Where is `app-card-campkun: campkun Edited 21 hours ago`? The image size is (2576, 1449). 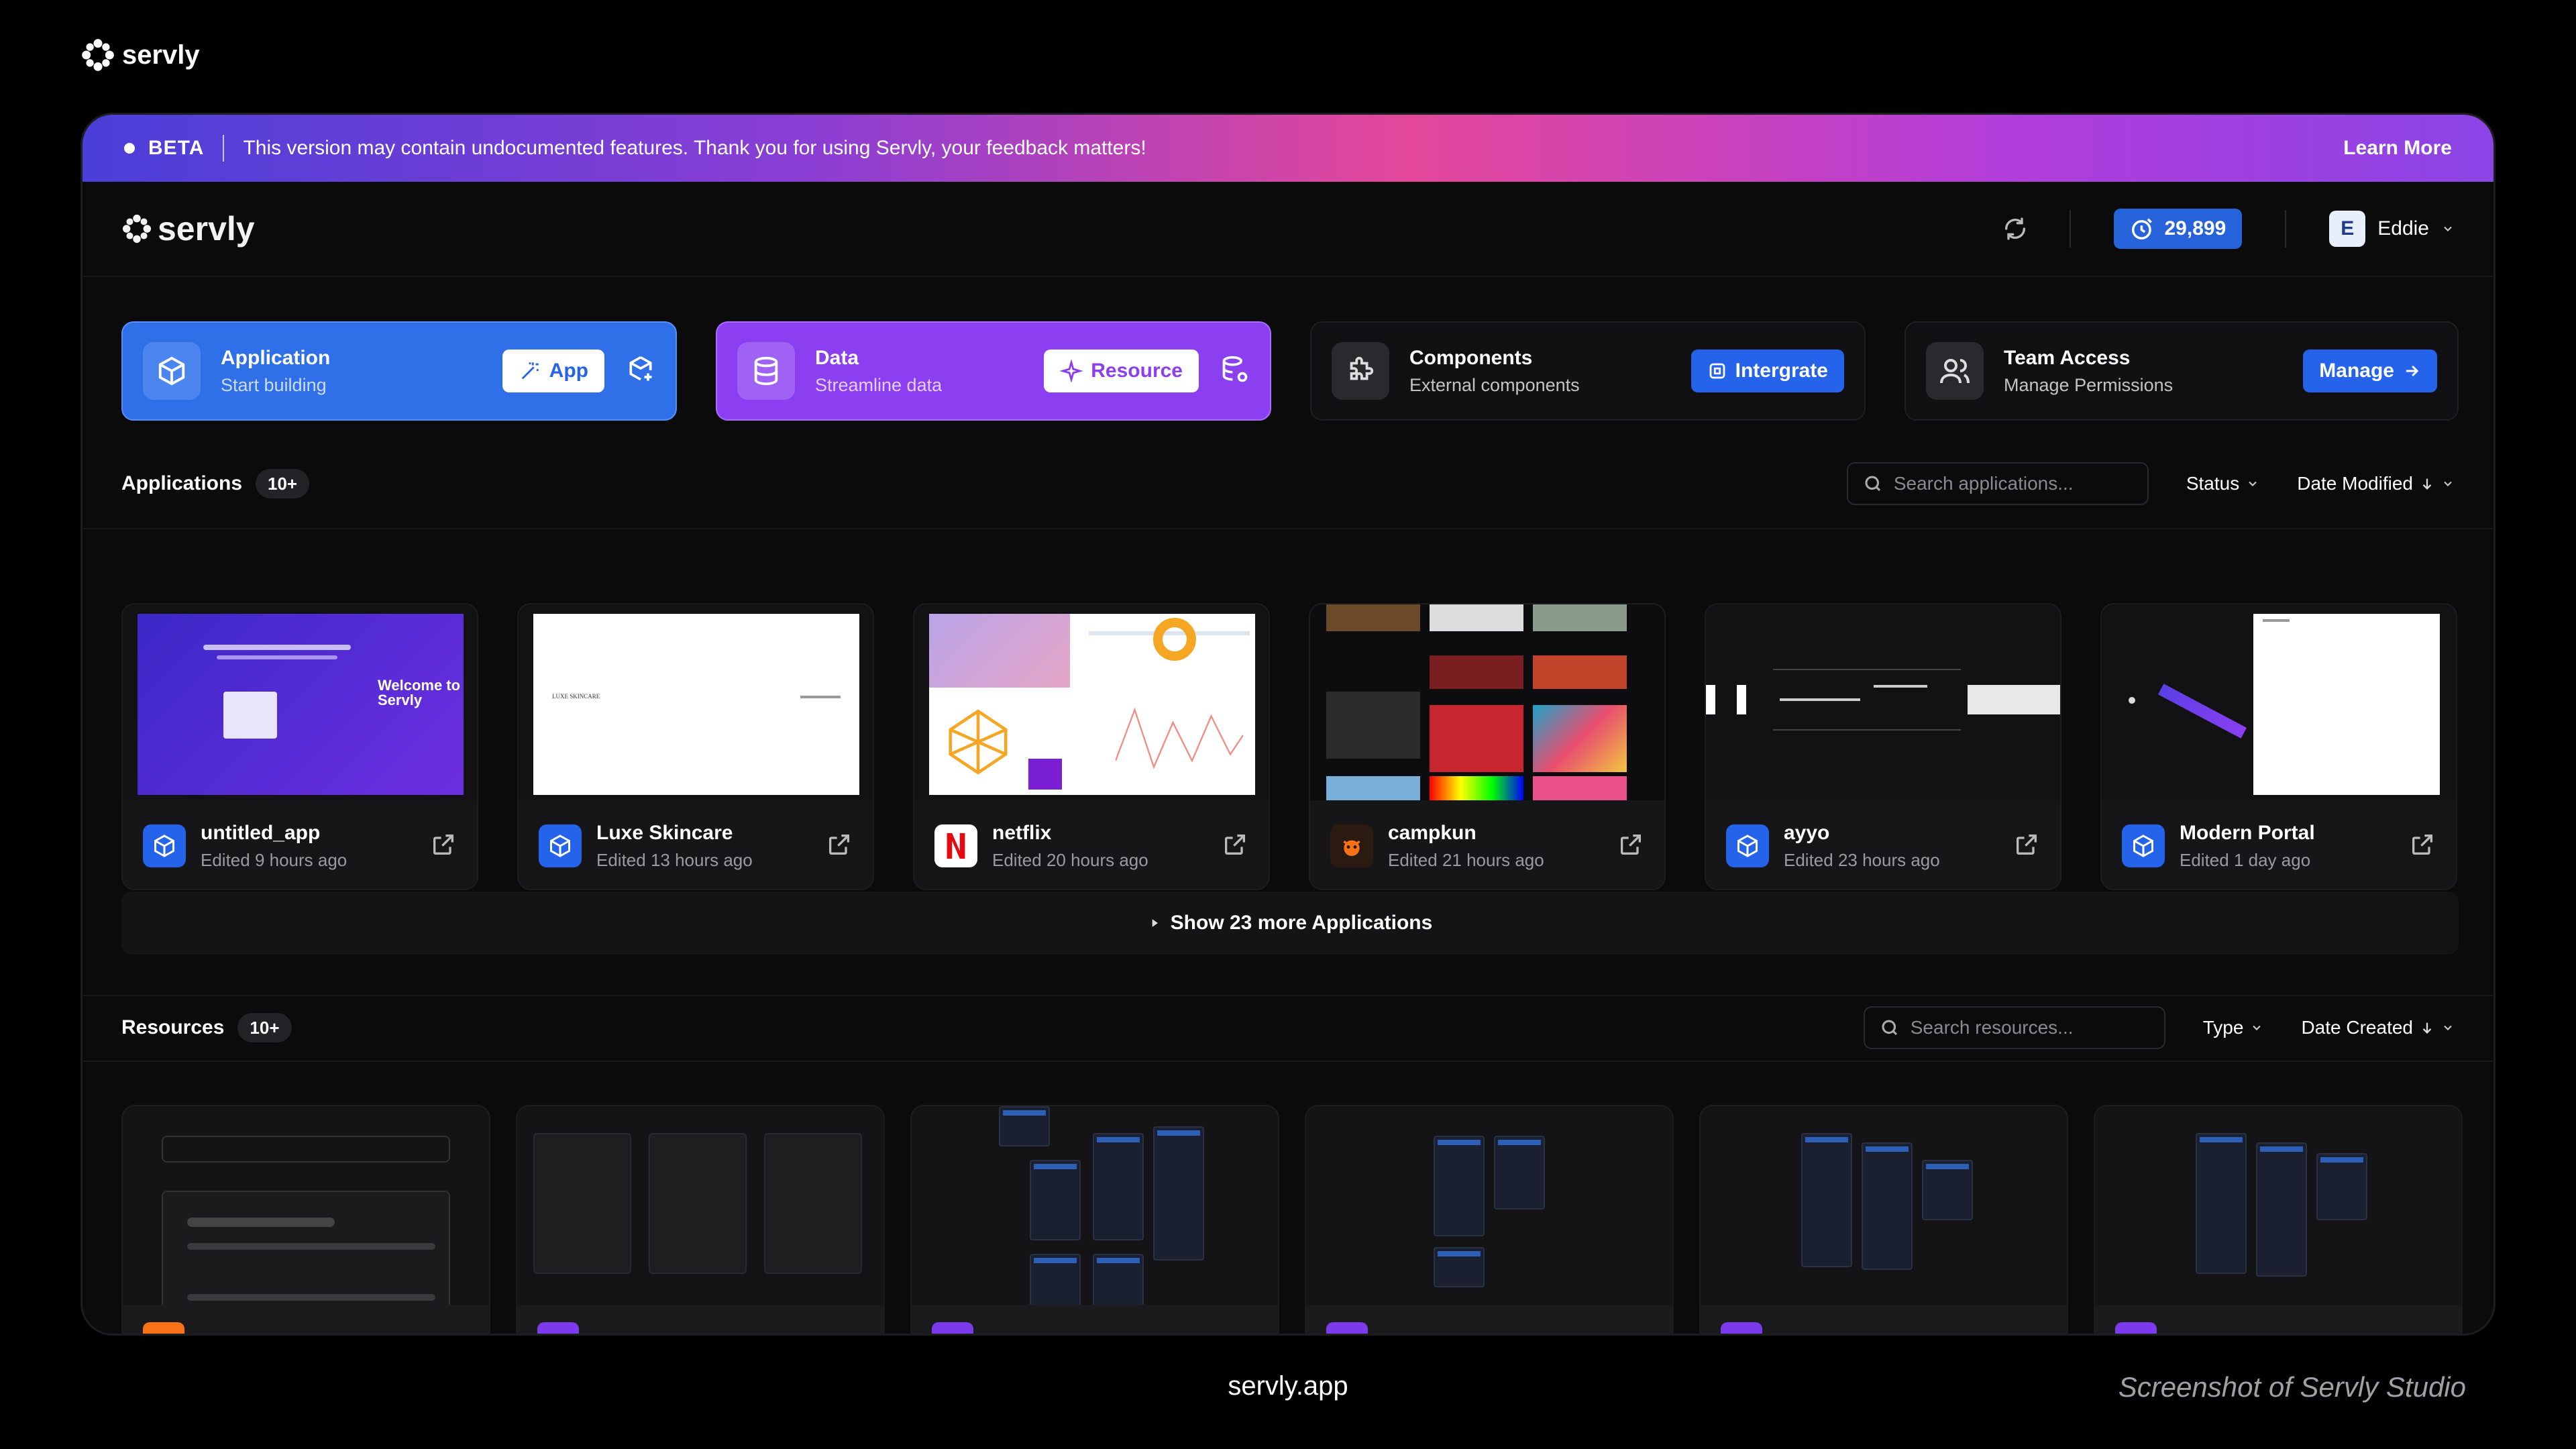 app-card-campkun: campkun Edited 21 hours ago is located at coordinates (1487, 746).